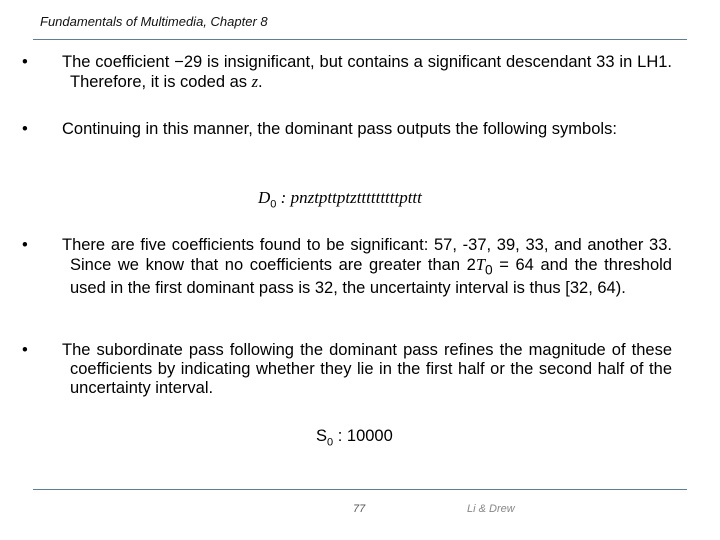 The image size is (720, 540). What do you see at coordinates (154, 21) in the screenshot?
I see `header-title: Fundamentals of Multimedia, Chapter 8` at bounding box center [154, 21].